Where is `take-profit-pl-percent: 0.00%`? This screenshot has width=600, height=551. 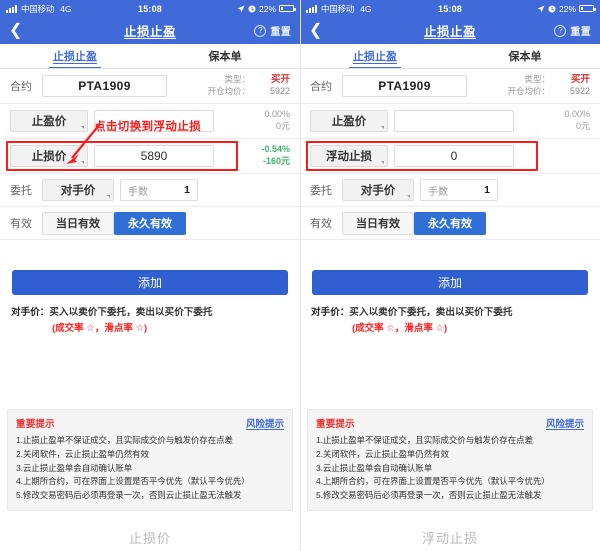 take-profit-pl-percent: 0.00% is located at coordinates (577, 114).